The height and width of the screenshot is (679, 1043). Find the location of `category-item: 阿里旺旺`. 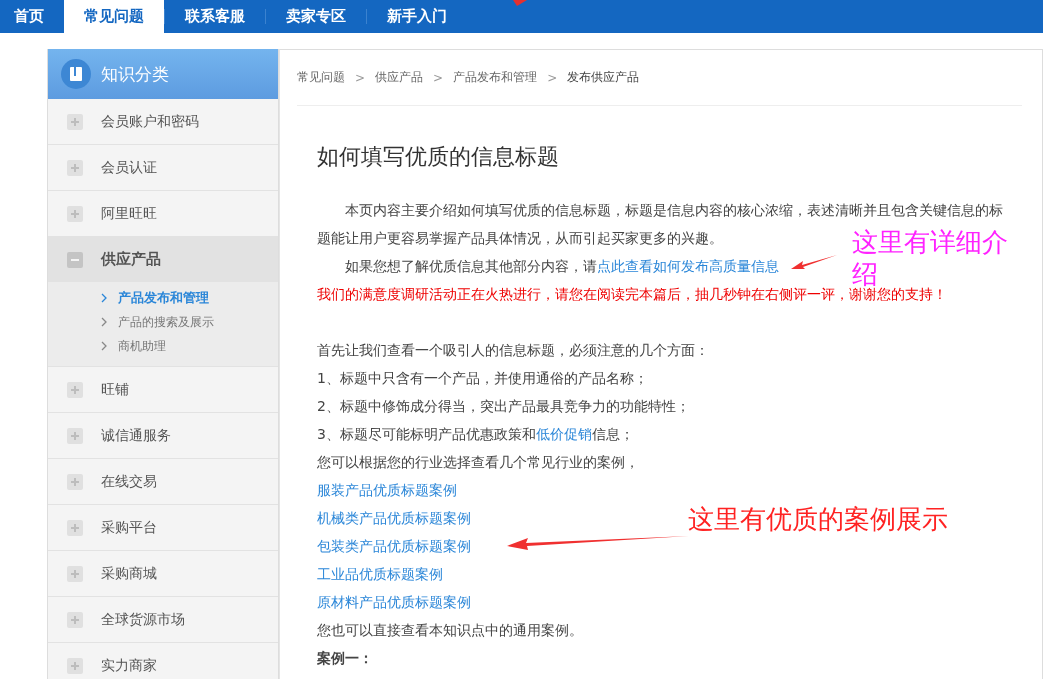

category-item: 阿里旺旺 is located at coordinates (163, 213).